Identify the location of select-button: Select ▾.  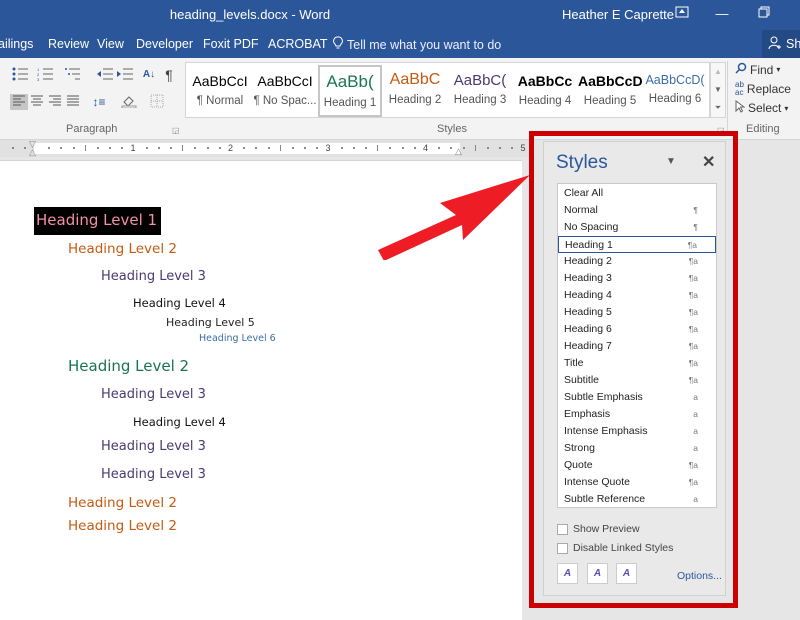
(761, 108).